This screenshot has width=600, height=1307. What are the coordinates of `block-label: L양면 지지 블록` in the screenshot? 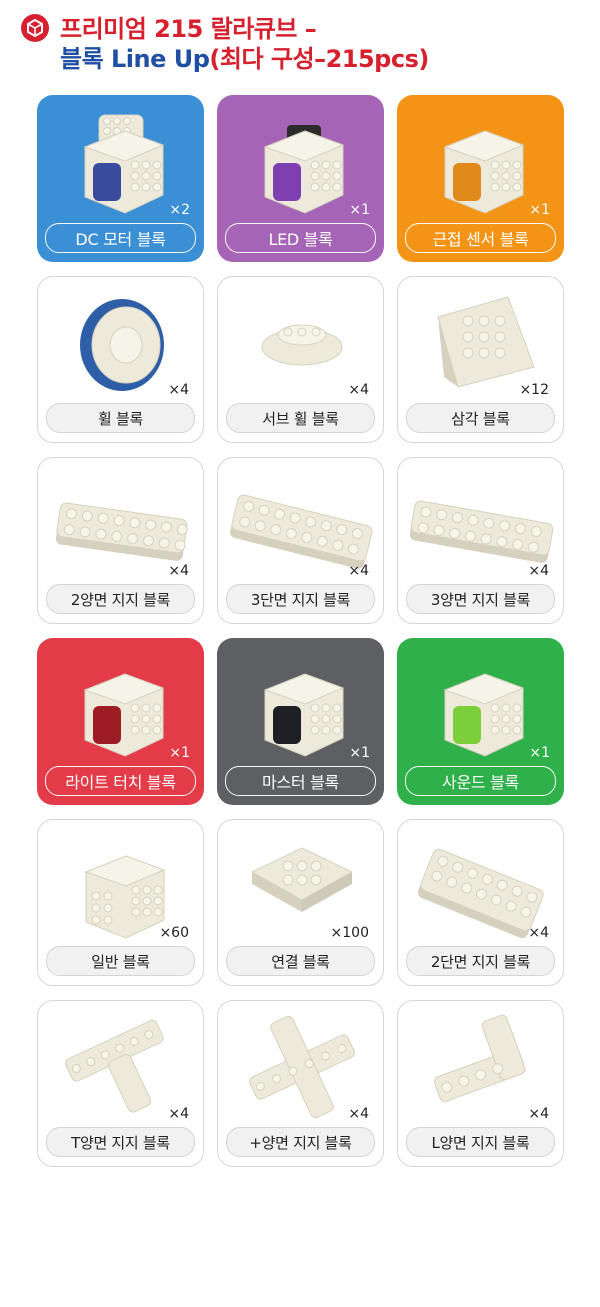 It's located at (480, 1142).